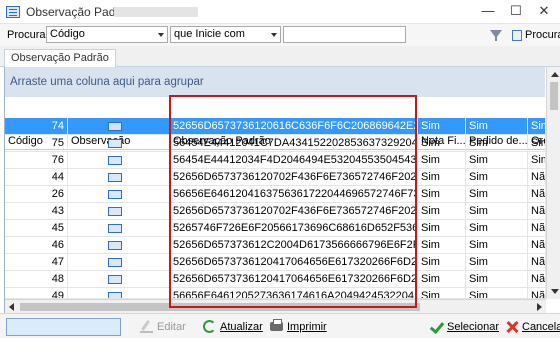  What do you see at coordinates (344, 34) in the screenshot?
I see `search-input` at bounding box center [344, 34].